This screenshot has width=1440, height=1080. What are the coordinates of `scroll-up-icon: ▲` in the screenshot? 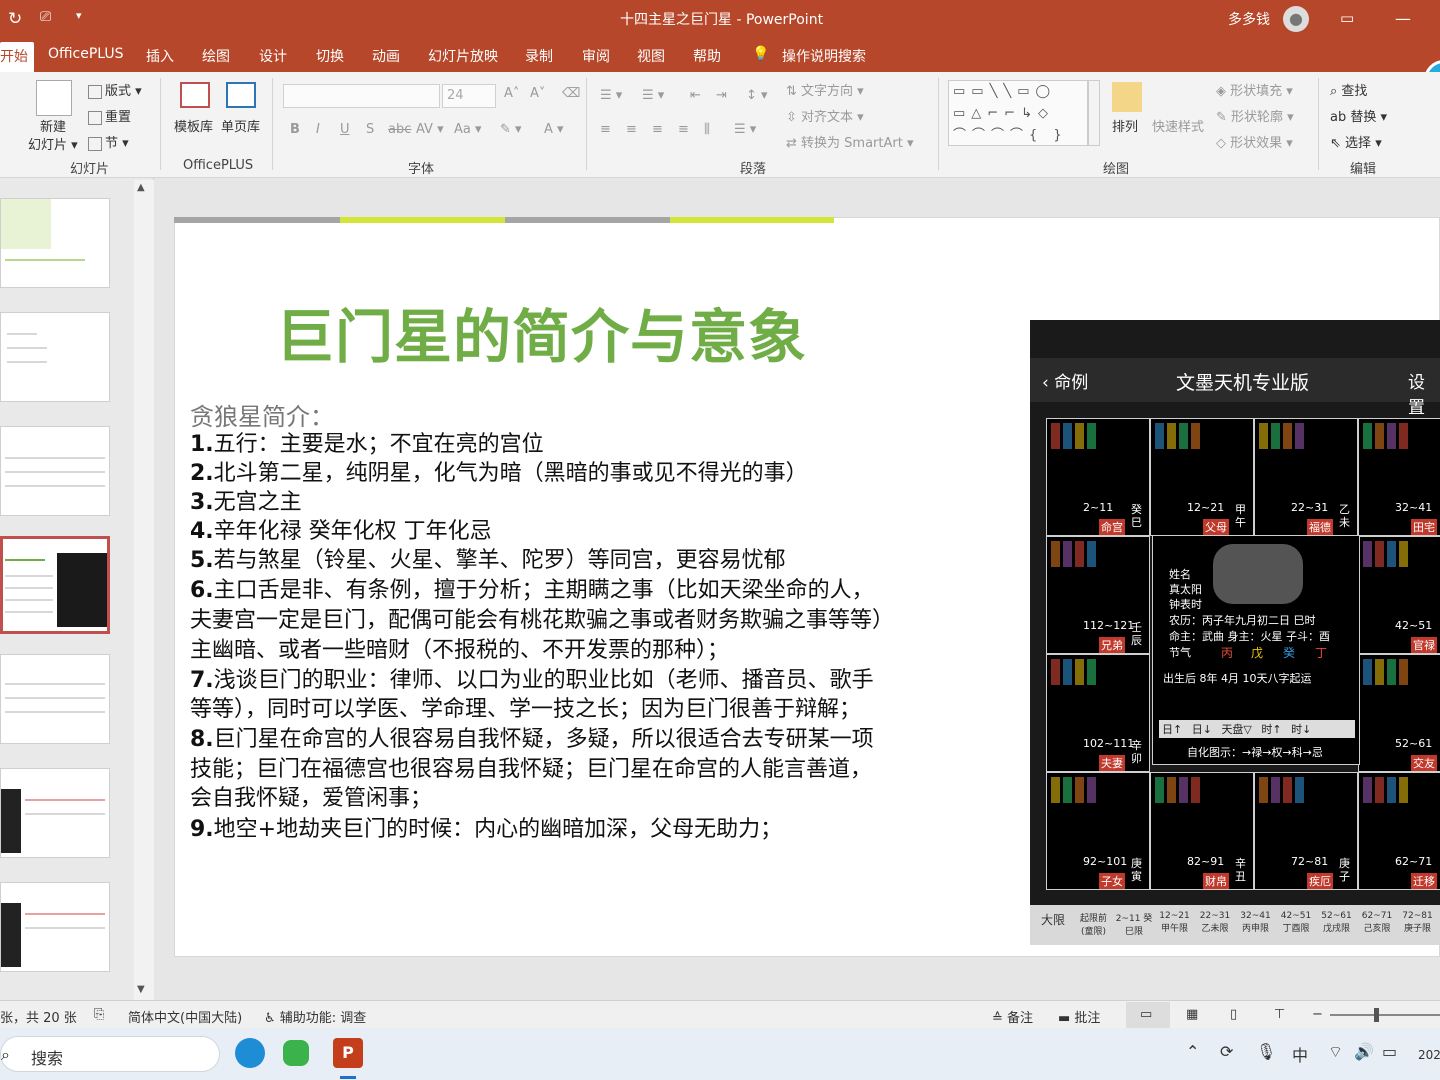 It's located at (141, 187).